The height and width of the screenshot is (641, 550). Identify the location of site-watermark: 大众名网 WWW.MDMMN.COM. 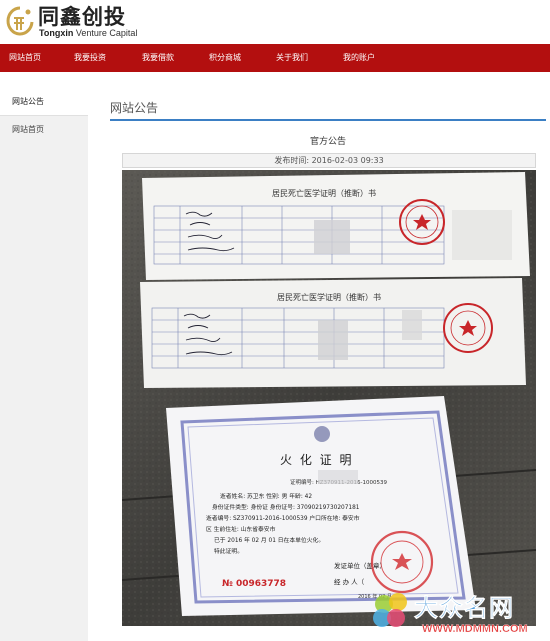
(456, 612).